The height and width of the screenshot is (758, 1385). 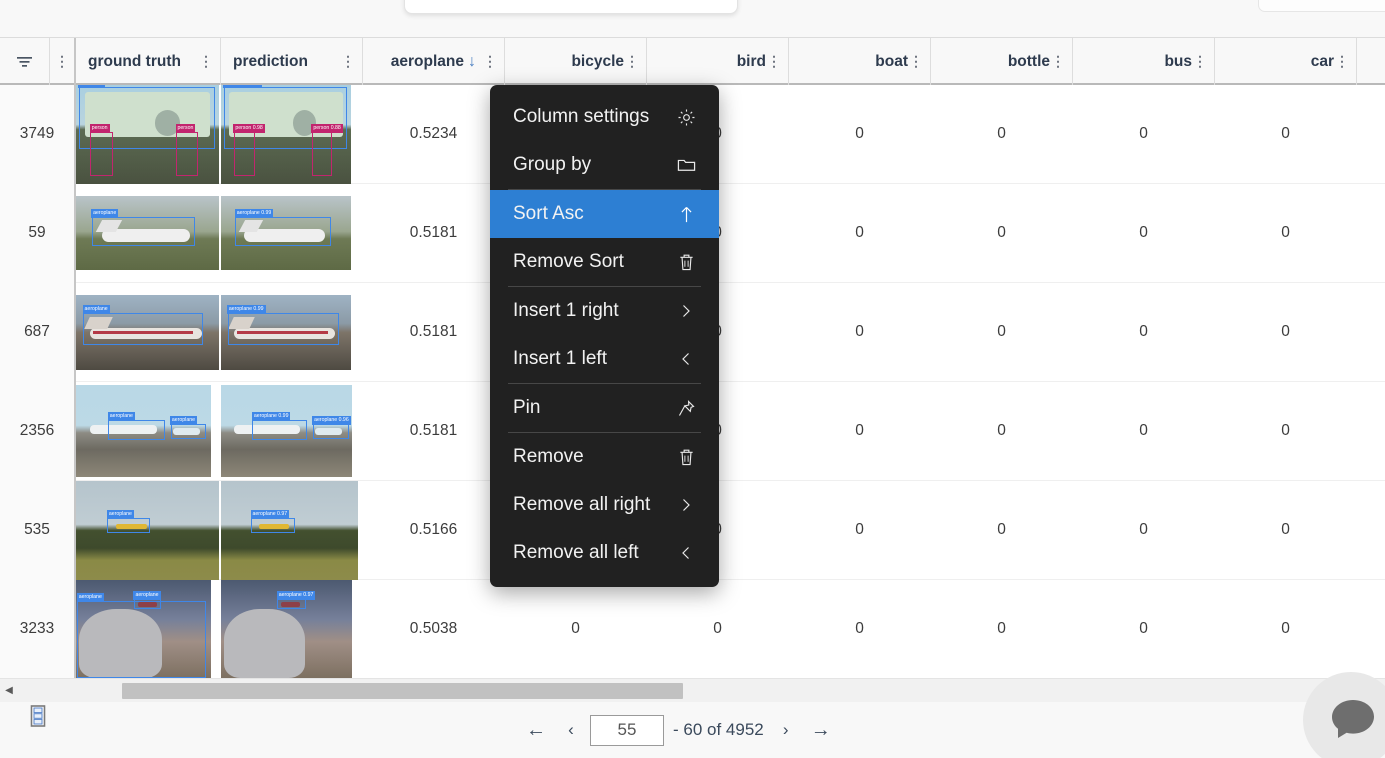 What do you see at coordinates (916, 61) in the screenshot?
I see `column-menu-icon-boat: ⋮` at bounding box center [916, 61].